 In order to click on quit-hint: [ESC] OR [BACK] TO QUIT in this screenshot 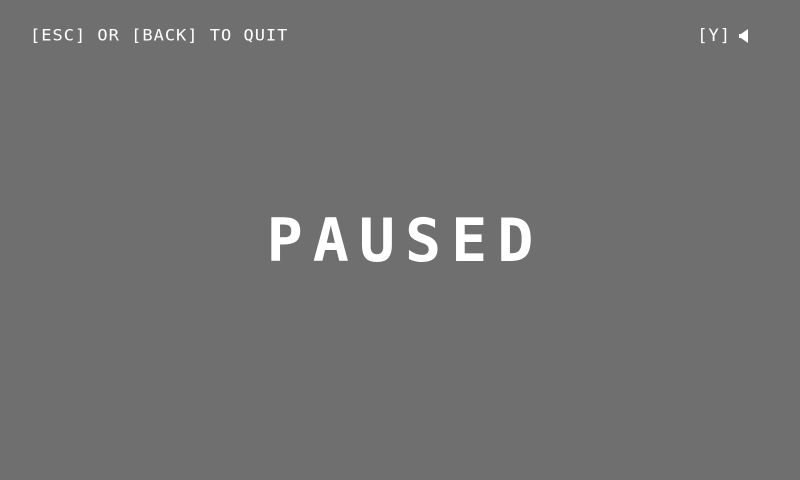, I will do `click(159, 35)`.